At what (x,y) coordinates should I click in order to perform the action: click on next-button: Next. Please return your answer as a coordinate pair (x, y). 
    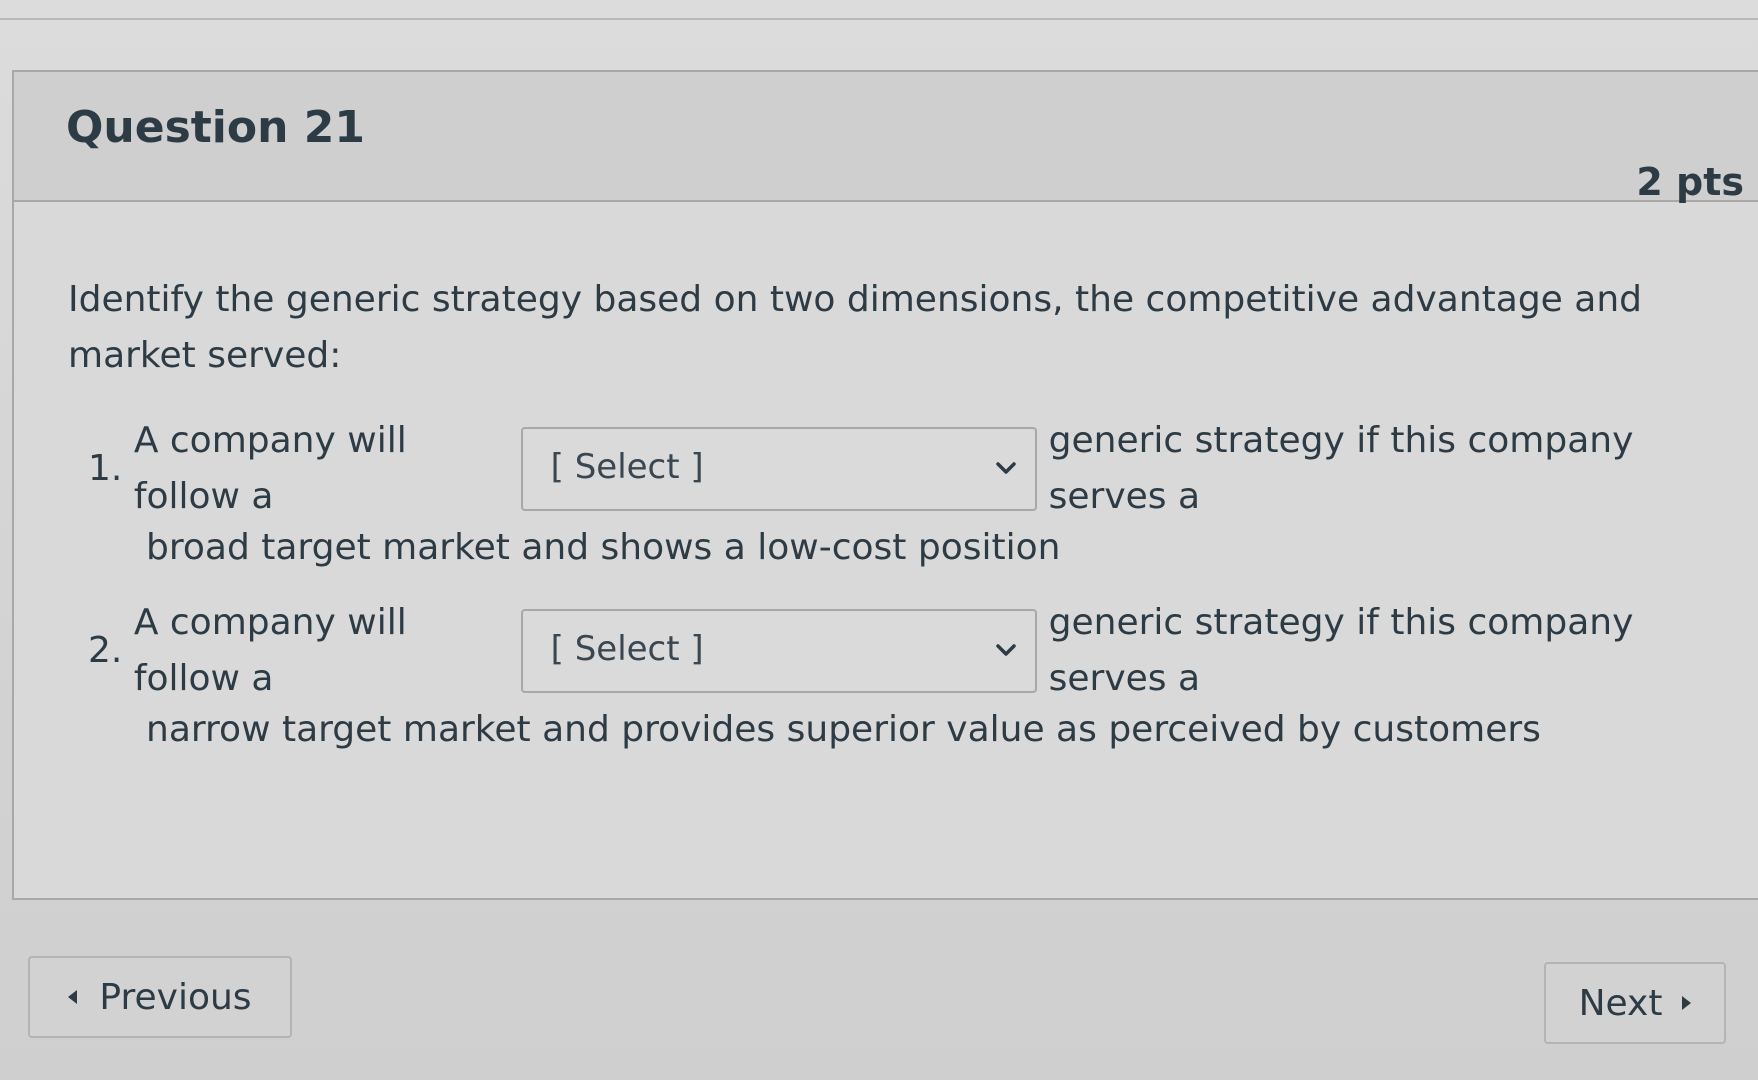
    Looking at the image, I should click on (1635, 1003).